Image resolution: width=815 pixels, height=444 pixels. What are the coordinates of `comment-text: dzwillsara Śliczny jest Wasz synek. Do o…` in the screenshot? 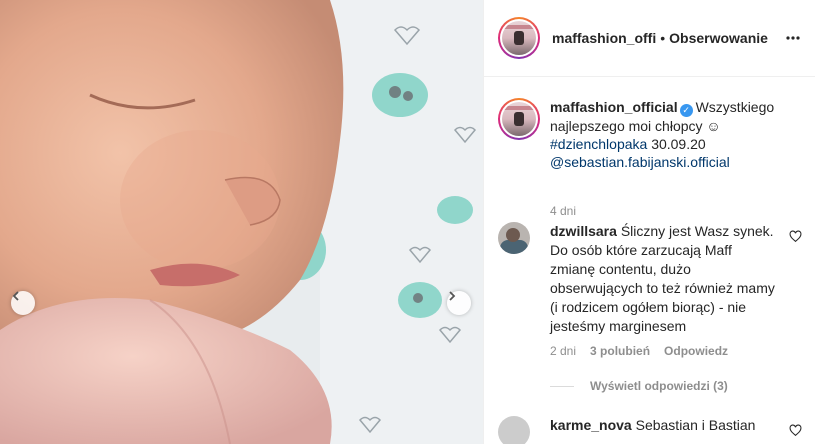 It's located at (665, 279).